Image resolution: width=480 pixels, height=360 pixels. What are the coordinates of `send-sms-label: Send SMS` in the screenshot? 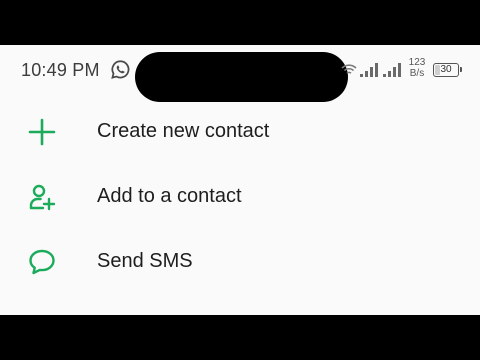 It's located at (145, 261).